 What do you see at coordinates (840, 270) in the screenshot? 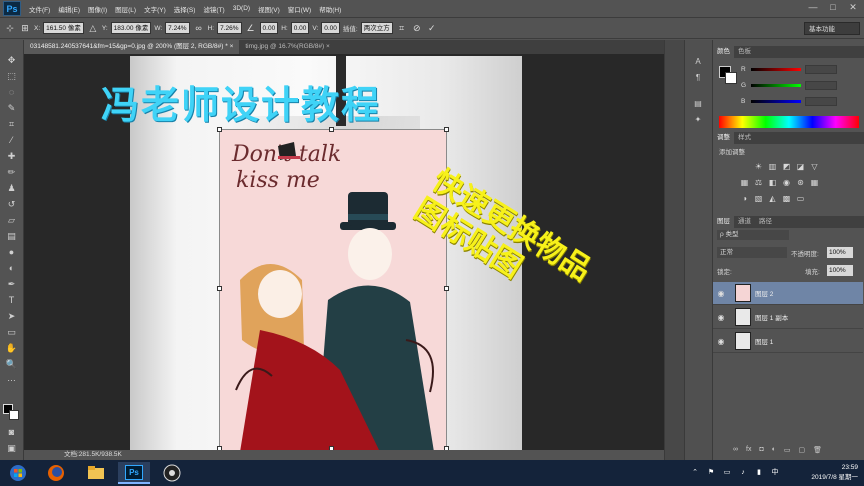
I see `fill-field: 100%` at bounding box center [840, 270].